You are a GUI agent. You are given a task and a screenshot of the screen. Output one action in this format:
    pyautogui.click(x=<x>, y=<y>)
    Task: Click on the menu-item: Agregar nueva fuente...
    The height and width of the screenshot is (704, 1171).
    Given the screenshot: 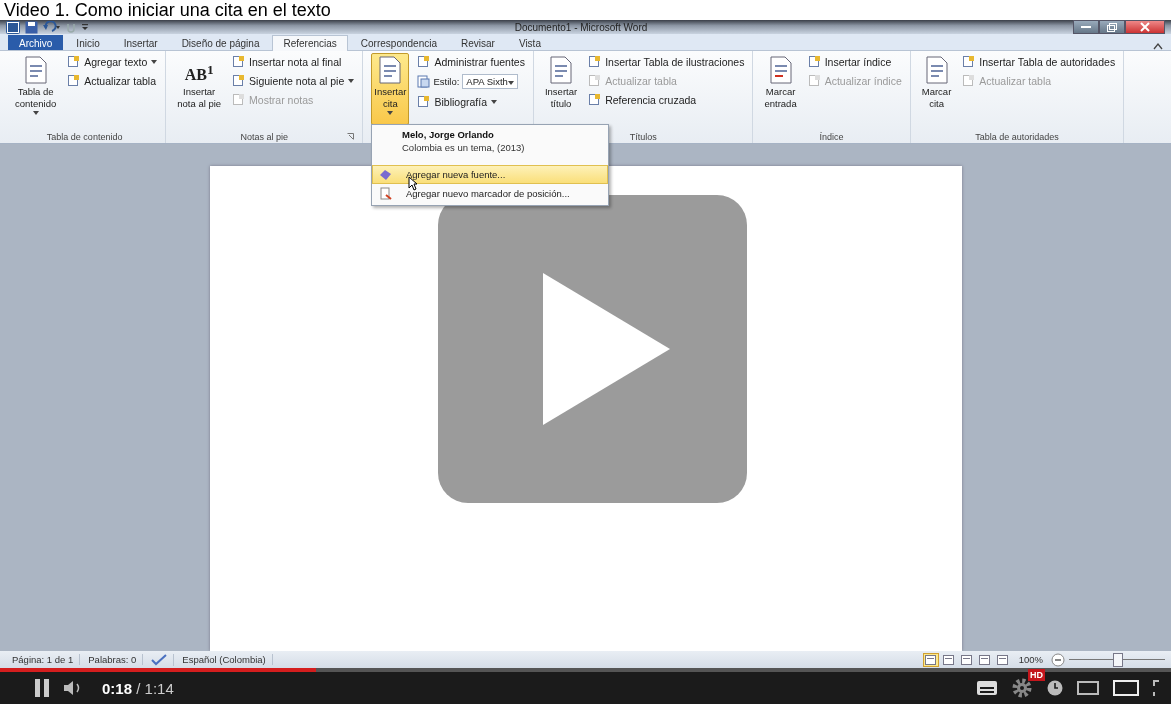 What is the action you would take?
    pyautogui.click(x=490, y=174)
    